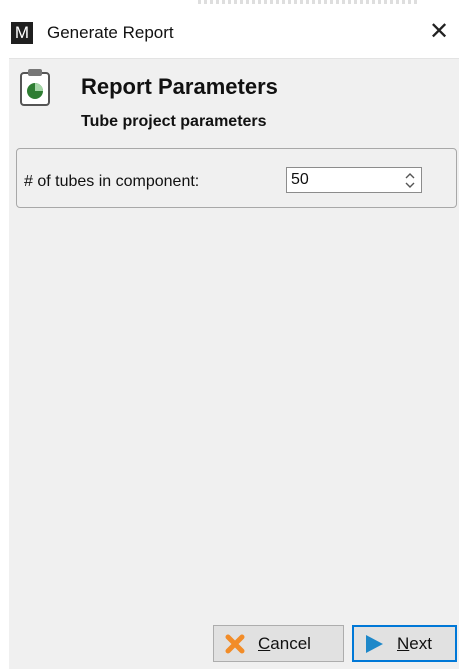  Describe the element at coordinates (290, 643) in the screenshot. I see `cancel-label-rest: ancel` at that location.